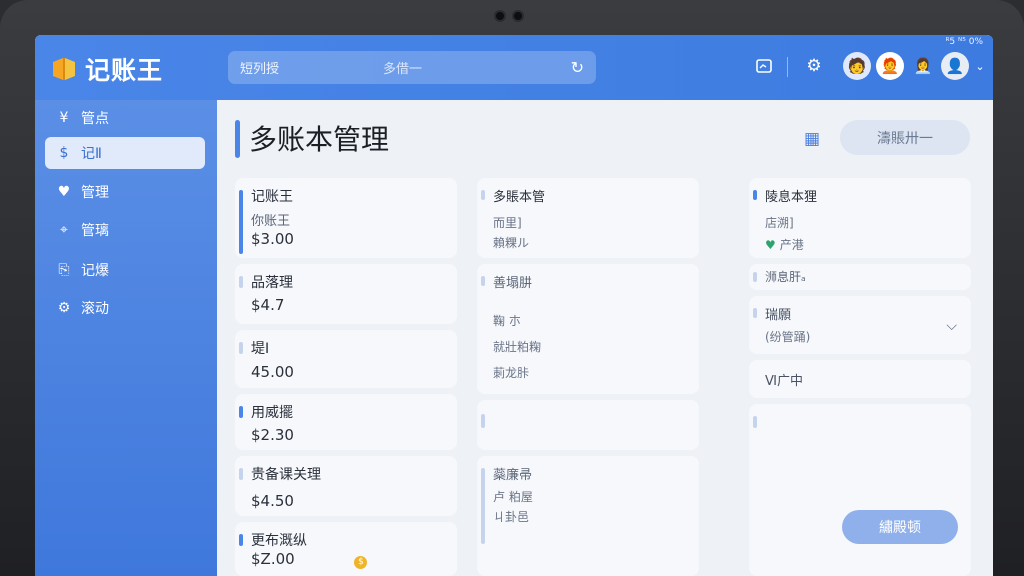  Describe the element at coordinates (812, 139) in the screenshot. I see `calendar-icon: ▦` at that location.